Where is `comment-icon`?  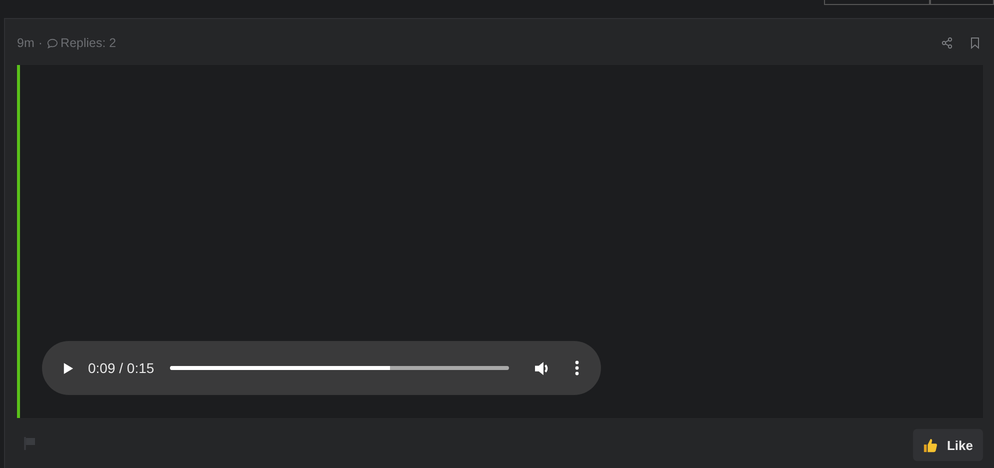 comment-icon is located at coordinates (52, 43).